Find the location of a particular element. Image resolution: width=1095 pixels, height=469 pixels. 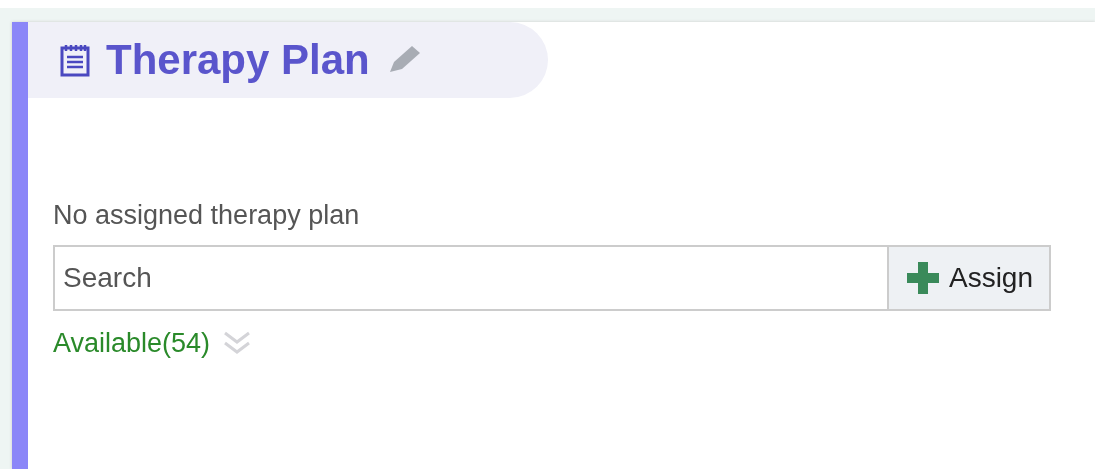

plus-icon is located at coordinates (922, 278).